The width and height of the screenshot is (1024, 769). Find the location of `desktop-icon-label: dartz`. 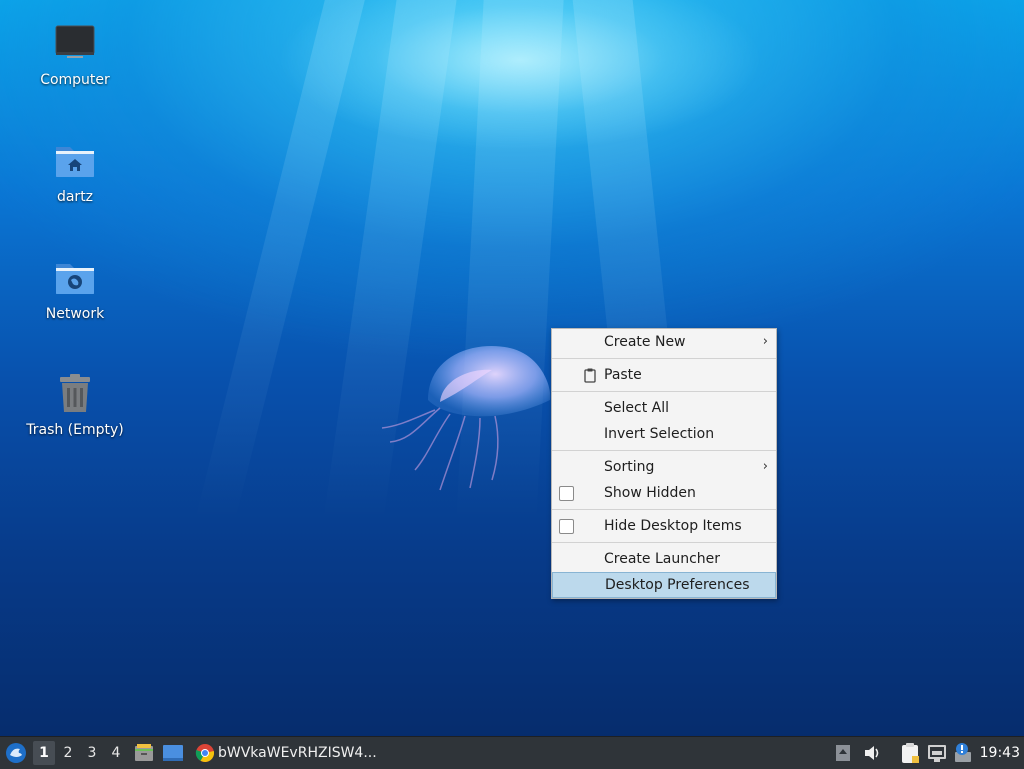

desktop-icon-label: dartz is located at coordinates (75, 197).